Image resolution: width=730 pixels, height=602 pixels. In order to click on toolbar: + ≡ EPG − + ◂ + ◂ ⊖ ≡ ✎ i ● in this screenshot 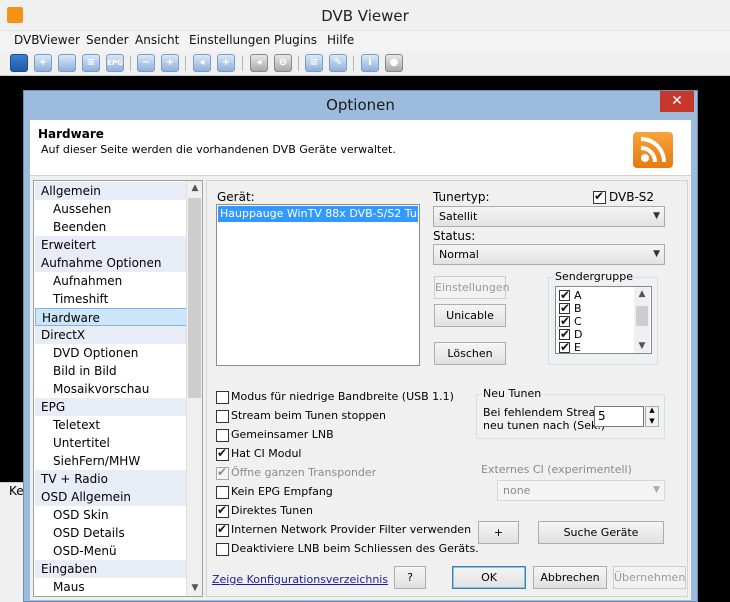, I will do `click(365, 63)`.